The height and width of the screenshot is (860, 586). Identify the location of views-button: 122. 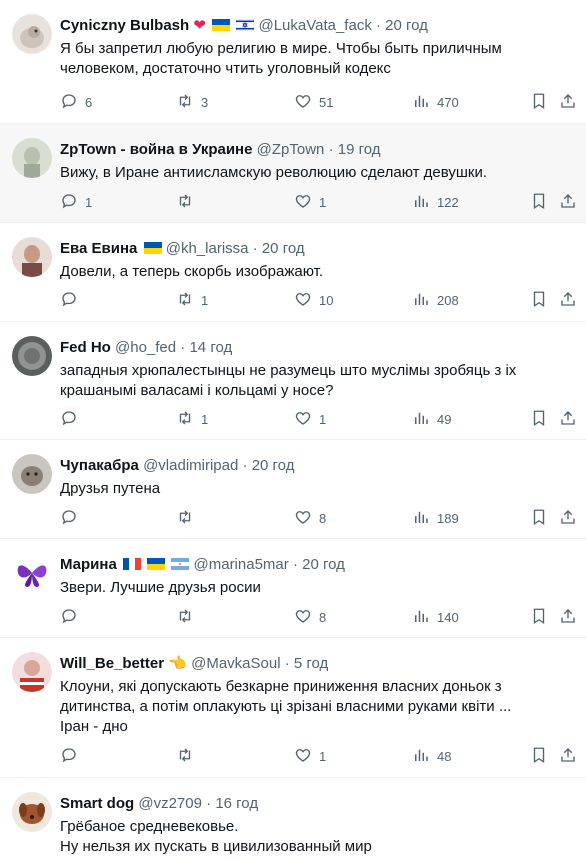
(435, 202).